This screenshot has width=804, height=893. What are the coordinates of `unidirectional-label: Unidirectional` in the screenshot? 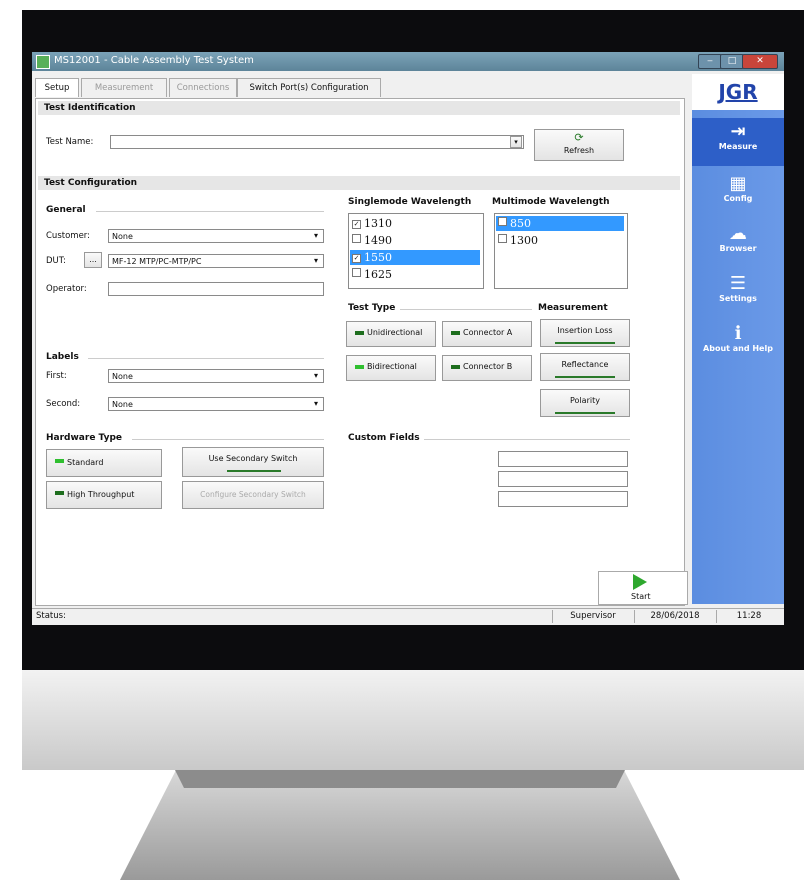 It's located at (395, 332).